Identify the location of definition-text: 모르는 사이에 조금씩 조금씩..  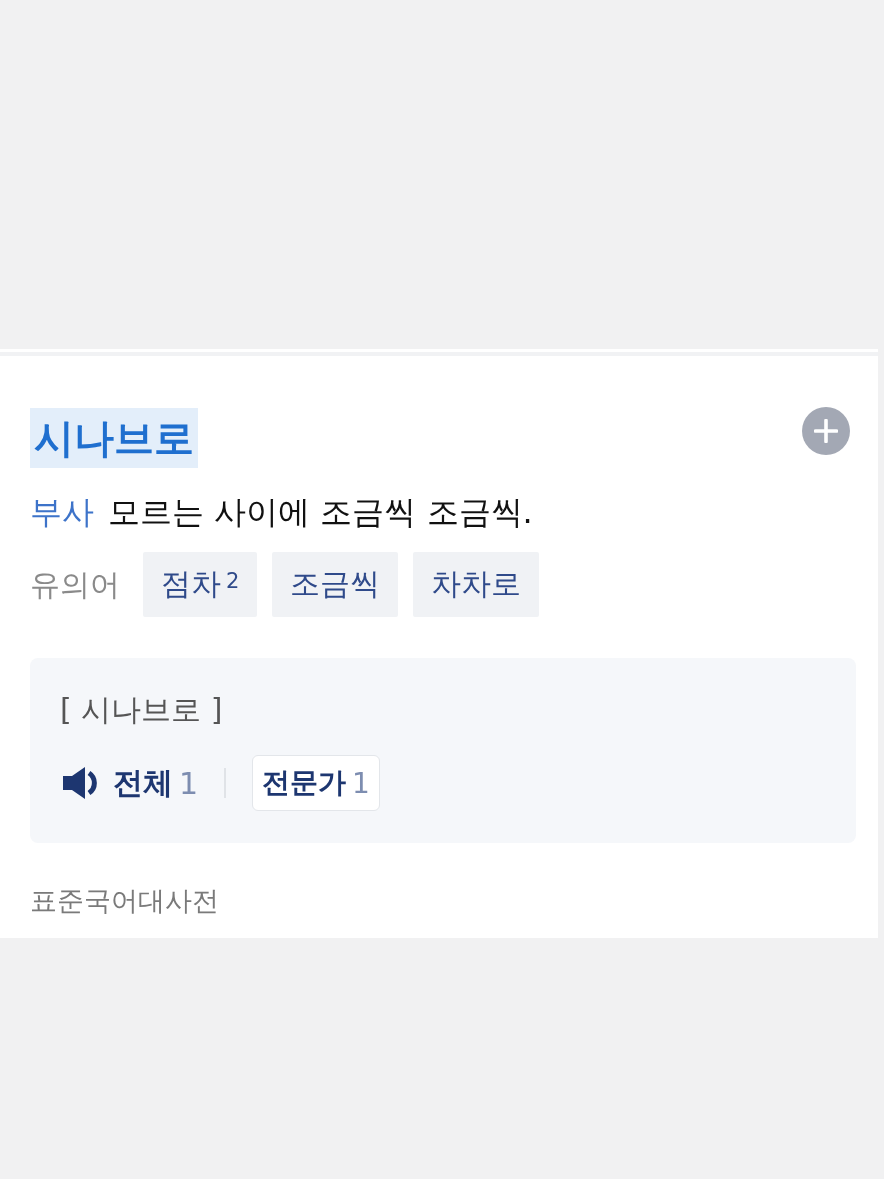
(320, 512).